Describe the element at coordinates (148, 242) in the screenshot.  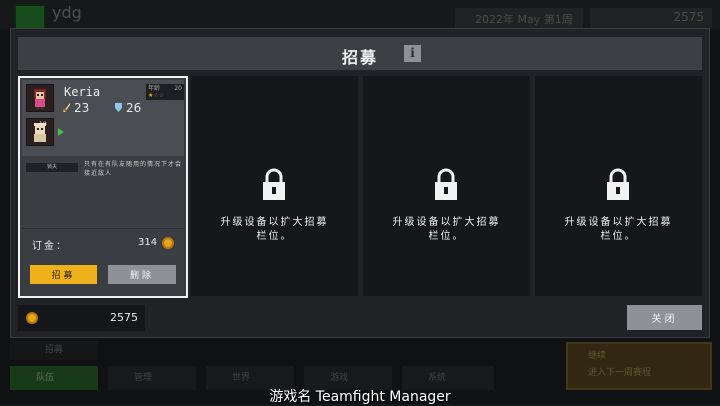
I see `fee-value: 314` at that location.